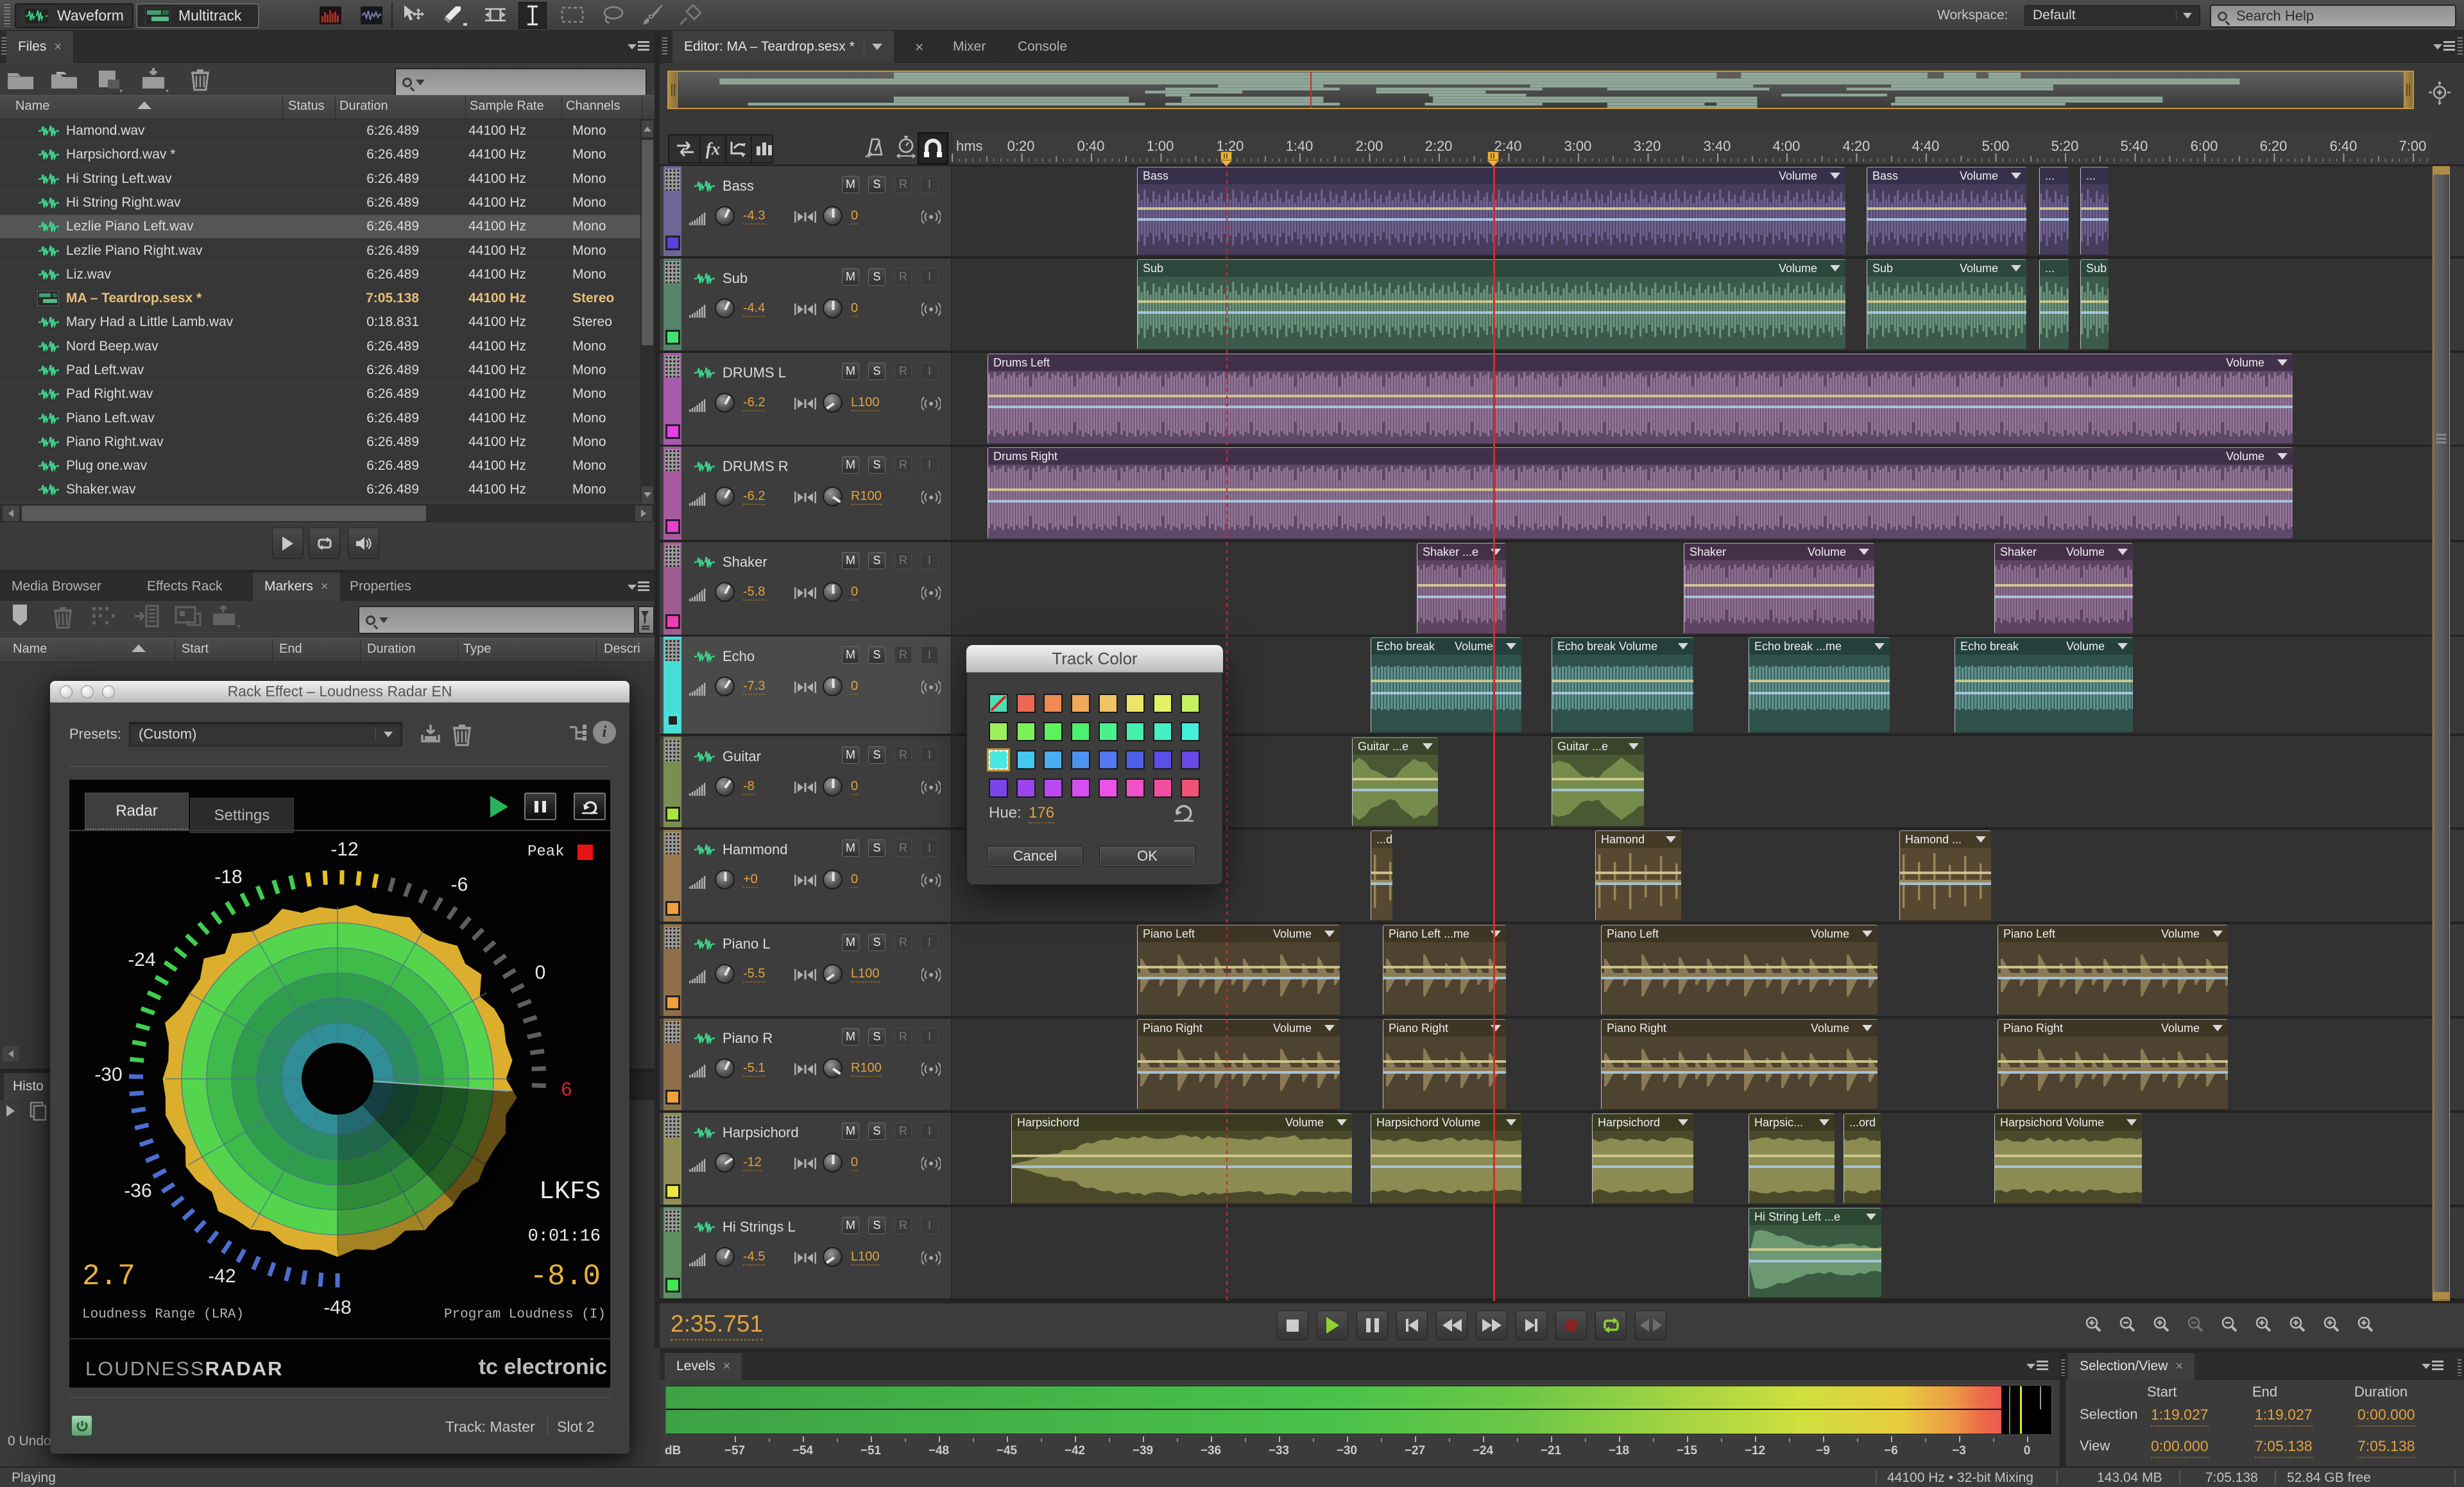  What do you see at coordinates (142, 959) in the screenshot?
I see `svg-text: -24` at bounding box center [142, 959].